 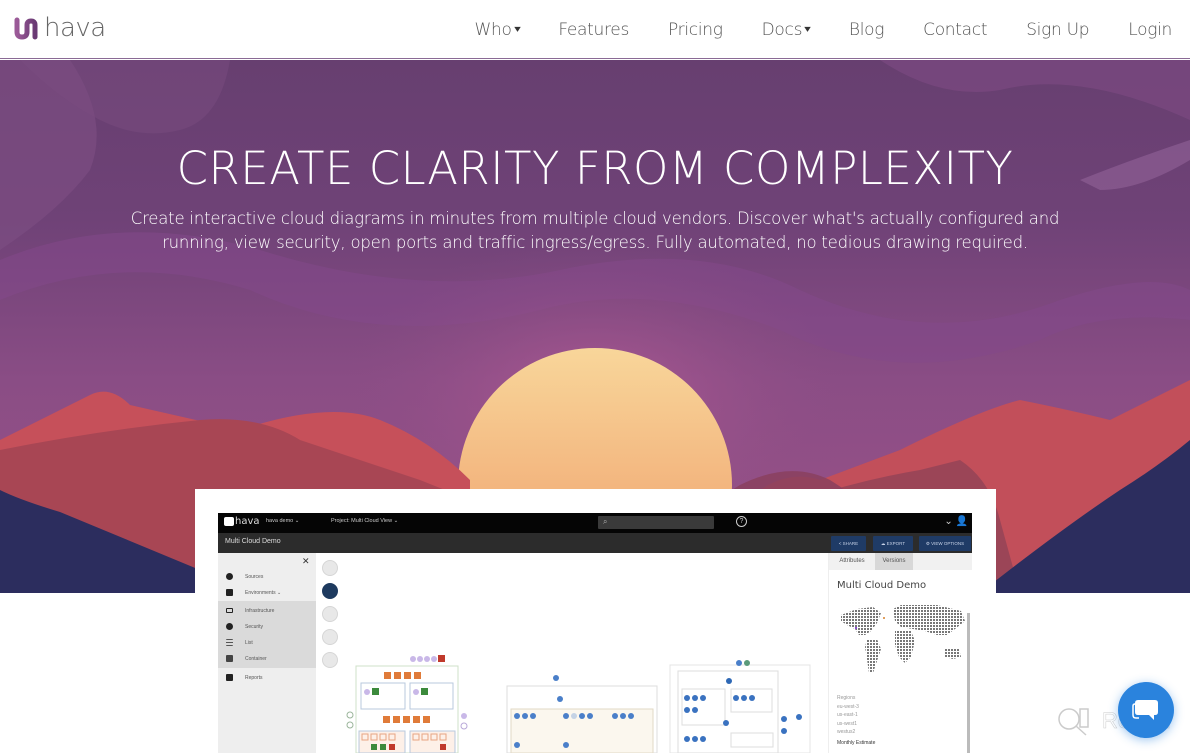 I want to click on nav-login-label: Login, so click(x=1150, y=29).